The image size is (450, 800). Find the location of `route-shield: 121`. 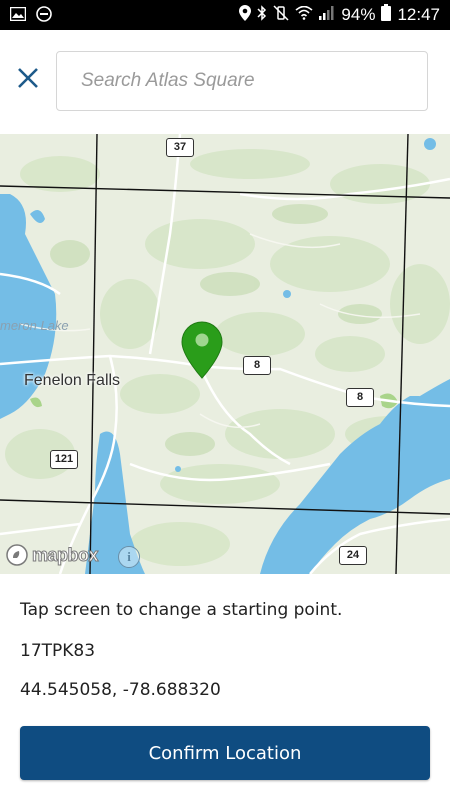

route-shield: 121 is located at coordinates (64, 459).